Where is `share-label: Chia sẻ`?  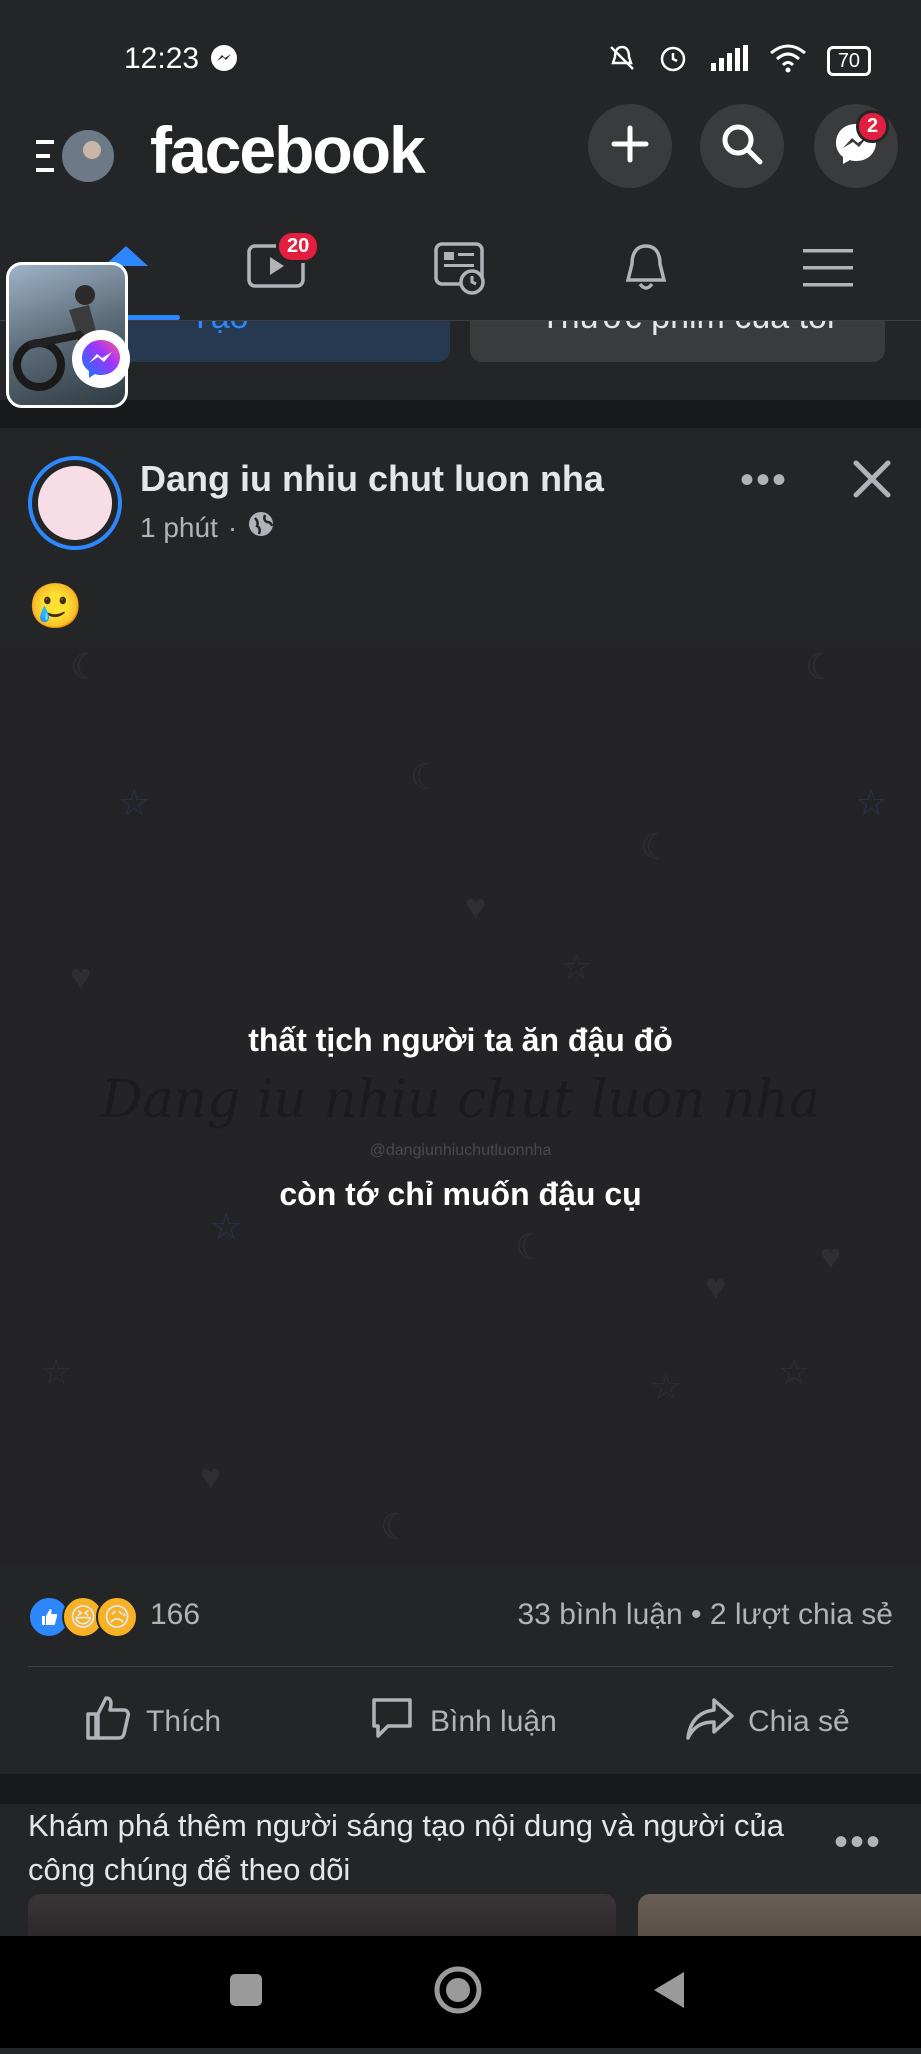 share-label: Chia sẻ is located at coordinates (799, 1721).